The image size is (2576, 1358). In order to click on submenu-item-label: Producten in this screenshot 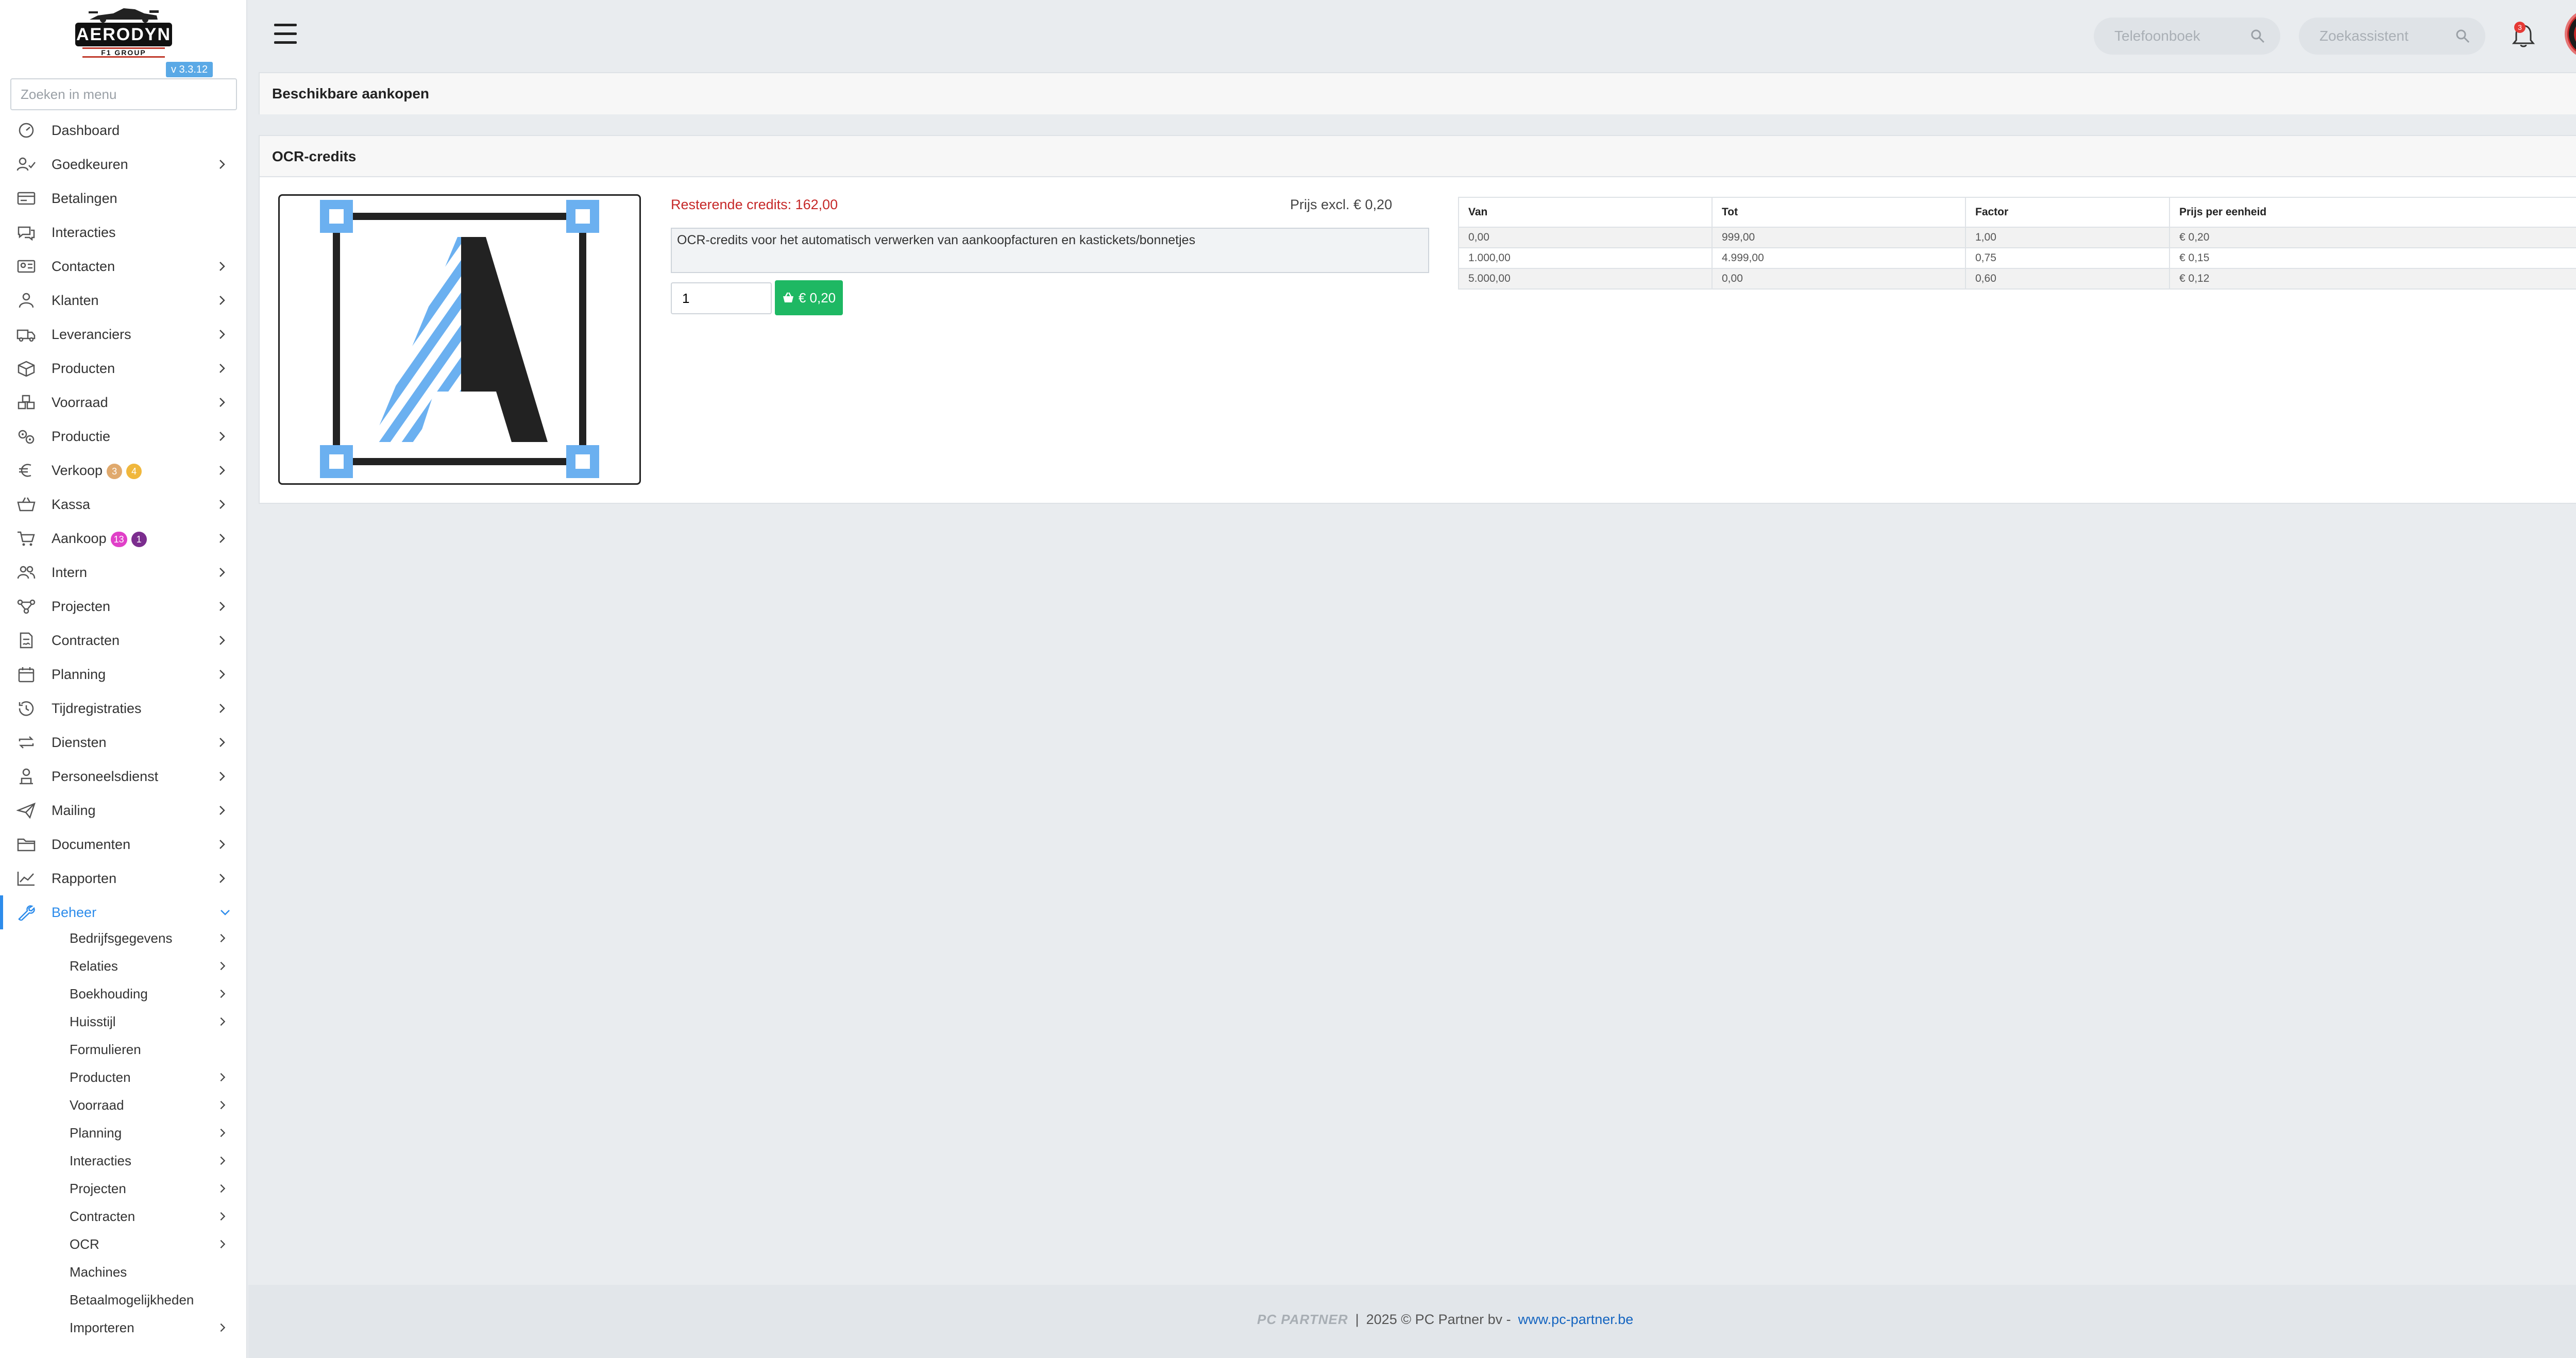, I will do `click(100, 1077)`.